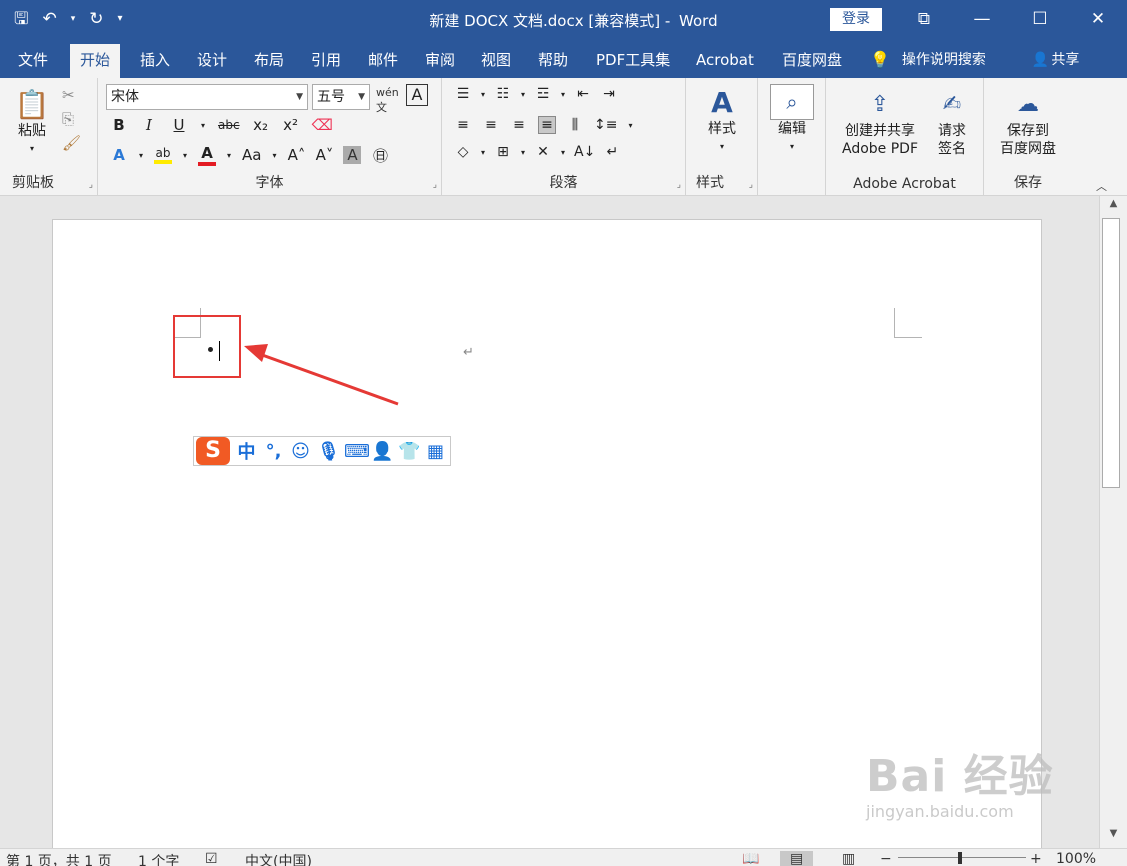 This screenshot has width=1127, height=866. Describe the element at coordinates (503, 152) in the screenshot. I see `borders-icon: ⊞` at that location.